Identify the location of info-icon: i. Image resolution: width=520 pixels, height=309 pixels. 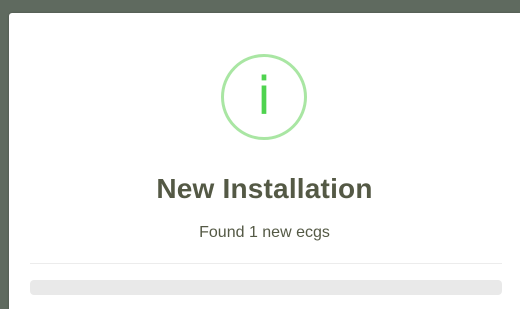
(264, 97).